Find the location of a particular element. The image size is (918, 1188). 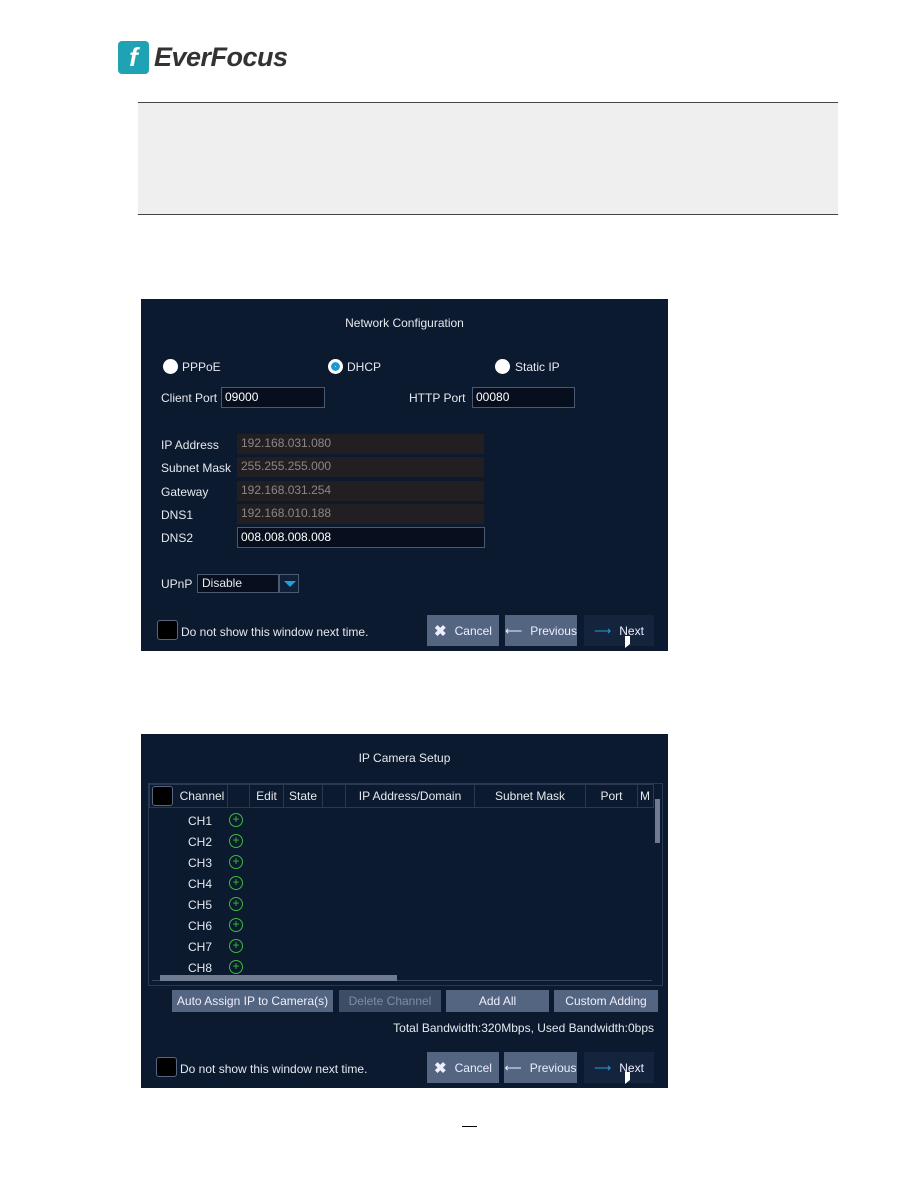

column-header: Channel is located at coordinates (202, 796).